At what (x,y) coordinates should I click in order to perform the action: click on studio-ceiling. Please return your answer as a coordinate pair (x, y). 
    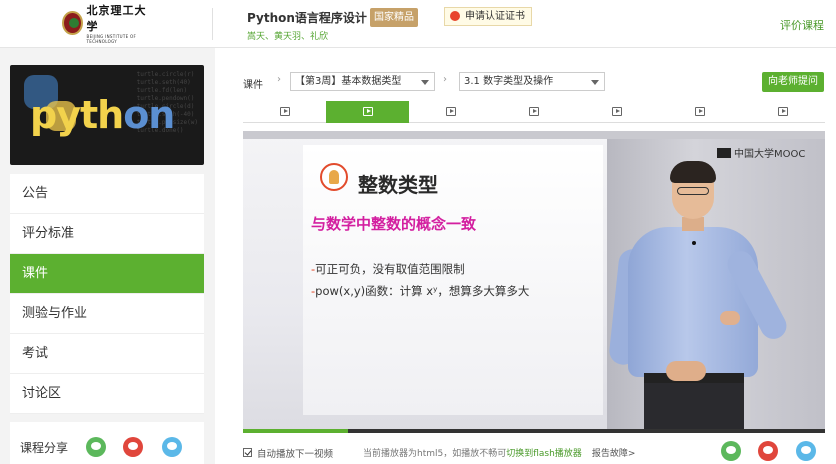
    Looking at the image, I should click on (534, 135).